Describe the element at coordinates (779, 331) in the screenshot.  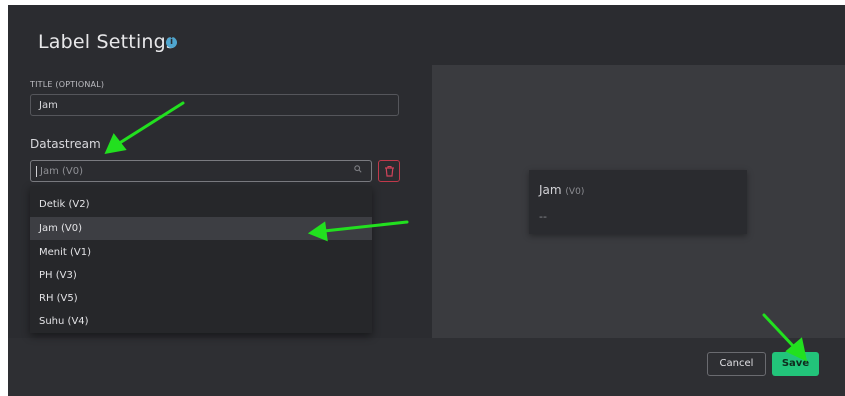
I see `arrow-to-save-button` at that location.